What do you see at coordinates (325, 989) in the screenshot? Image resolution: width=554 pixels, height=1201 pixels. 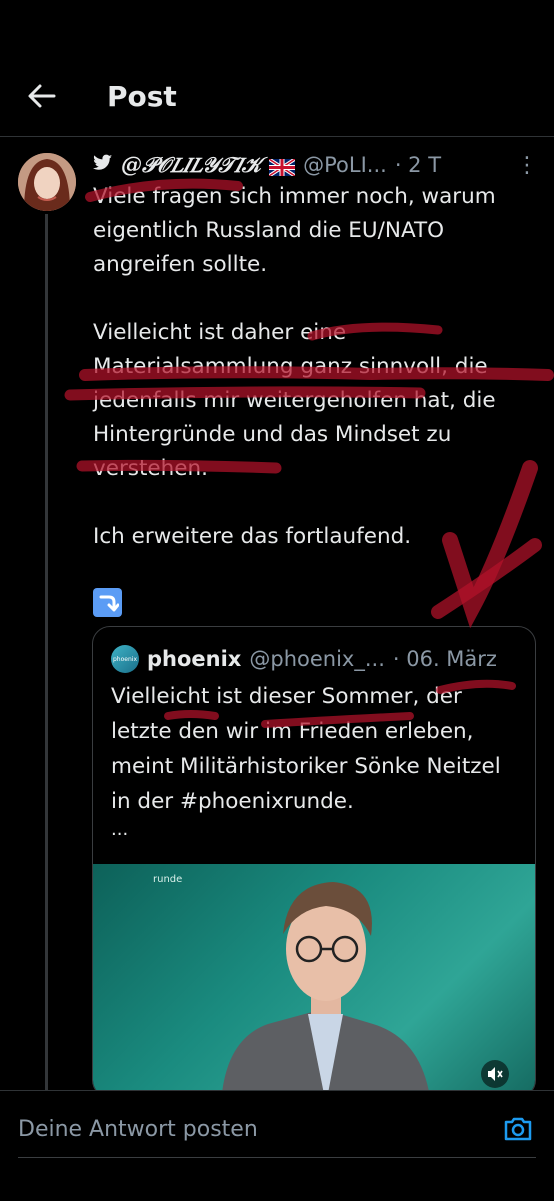 I see `video-person-image` at bounding box center [325, 989].